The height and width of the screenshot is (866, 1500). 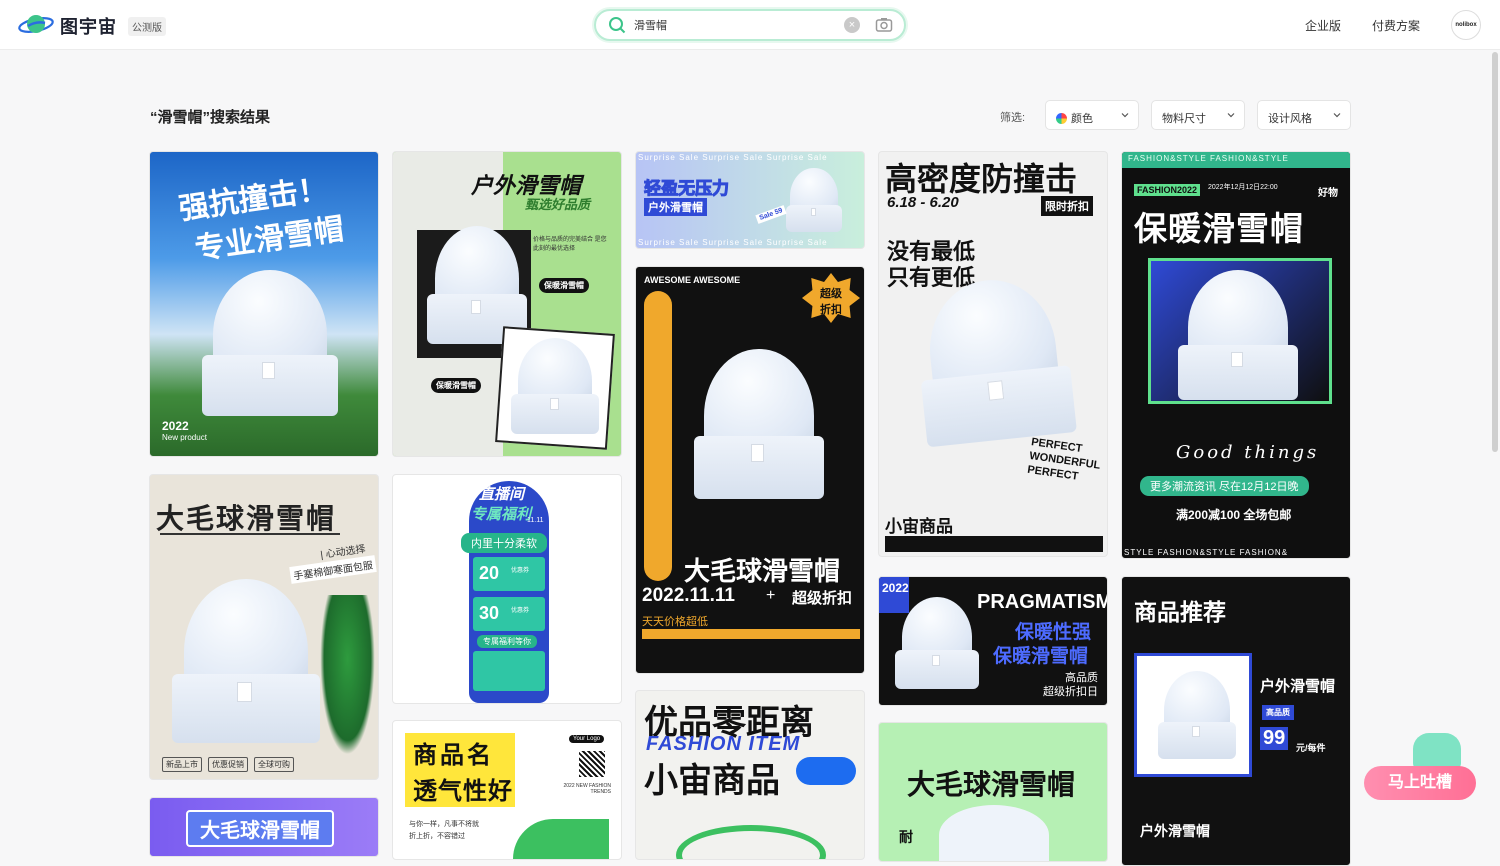 What do you see at coordinates (182, 764) in the screenshot?
I see `tag-chip: 新品上市` at bounding box center [182, 764].